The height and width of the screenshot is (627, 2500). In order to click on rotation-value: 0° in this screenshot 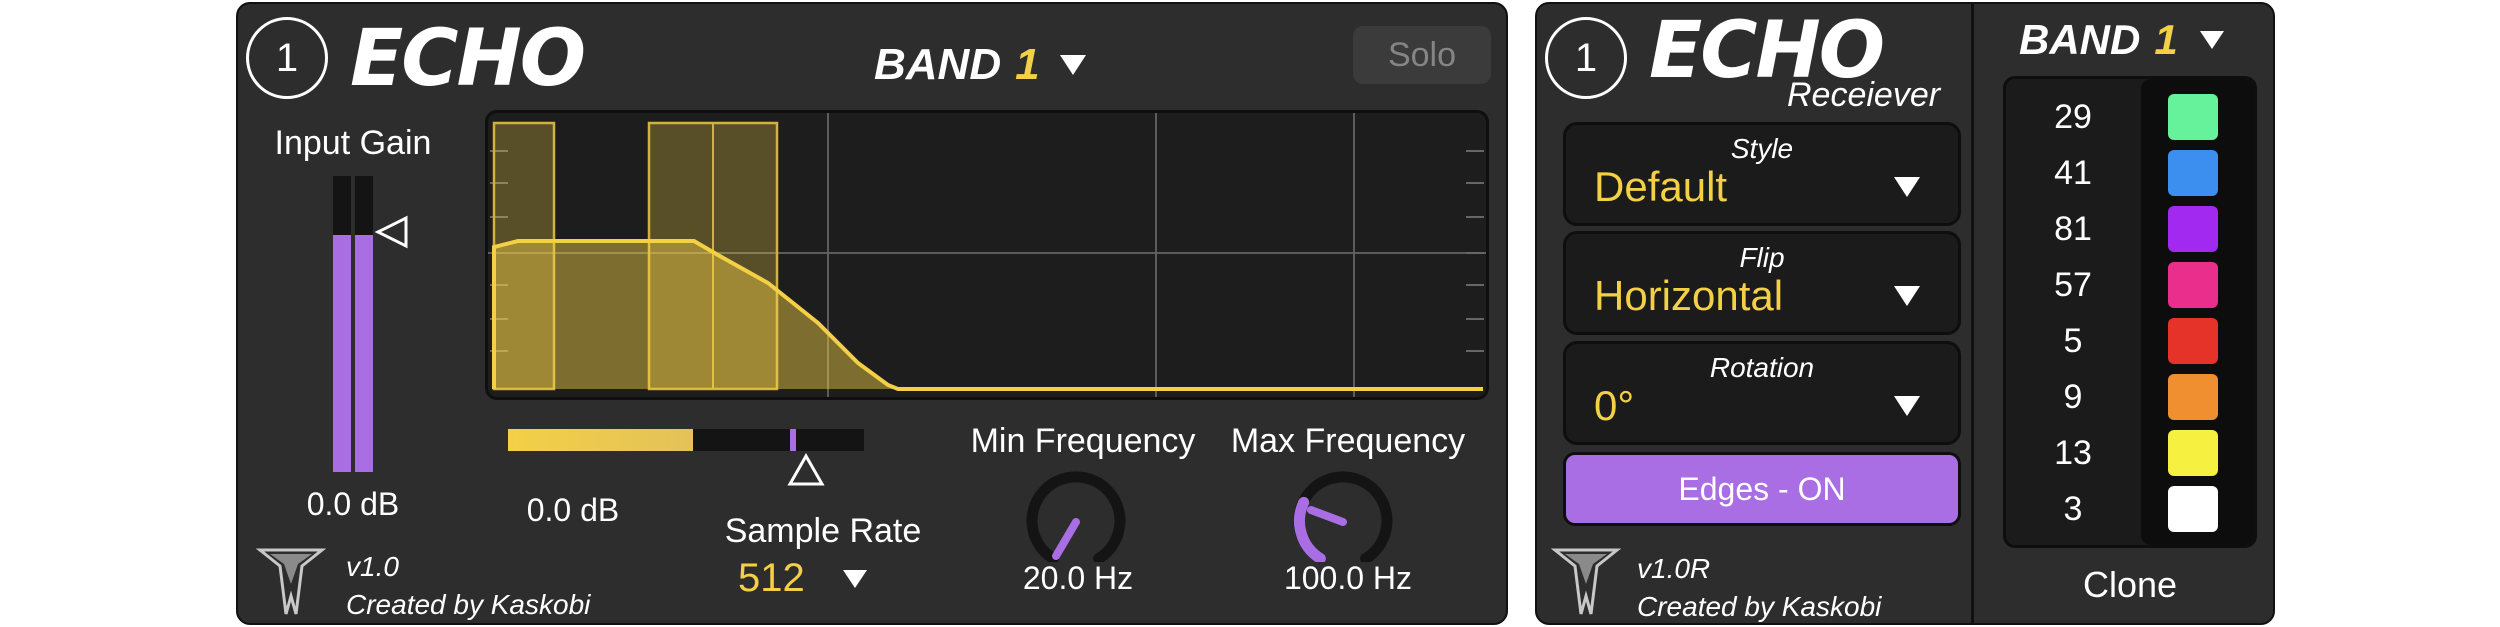, I will do `click(1614, 405)`.